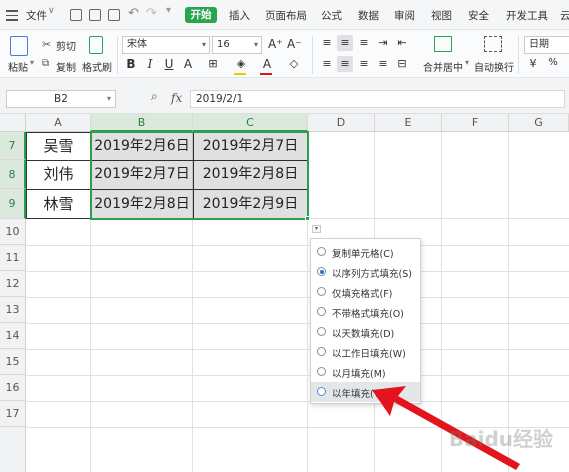 This screenshot has width=569, height=472. I want to click on number-format-select: 日期, so click(546, 45).